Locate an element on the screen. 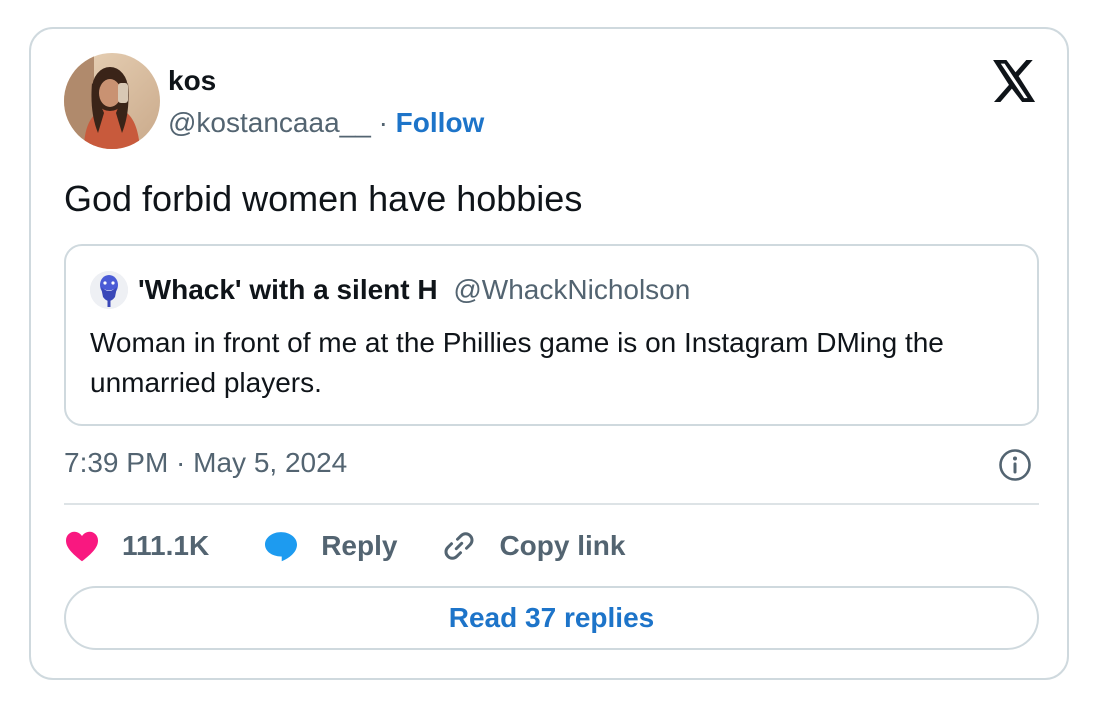  tweet-timestamp: 7:39 PM · May 5, 2024 is located at coordinates (205, 463).